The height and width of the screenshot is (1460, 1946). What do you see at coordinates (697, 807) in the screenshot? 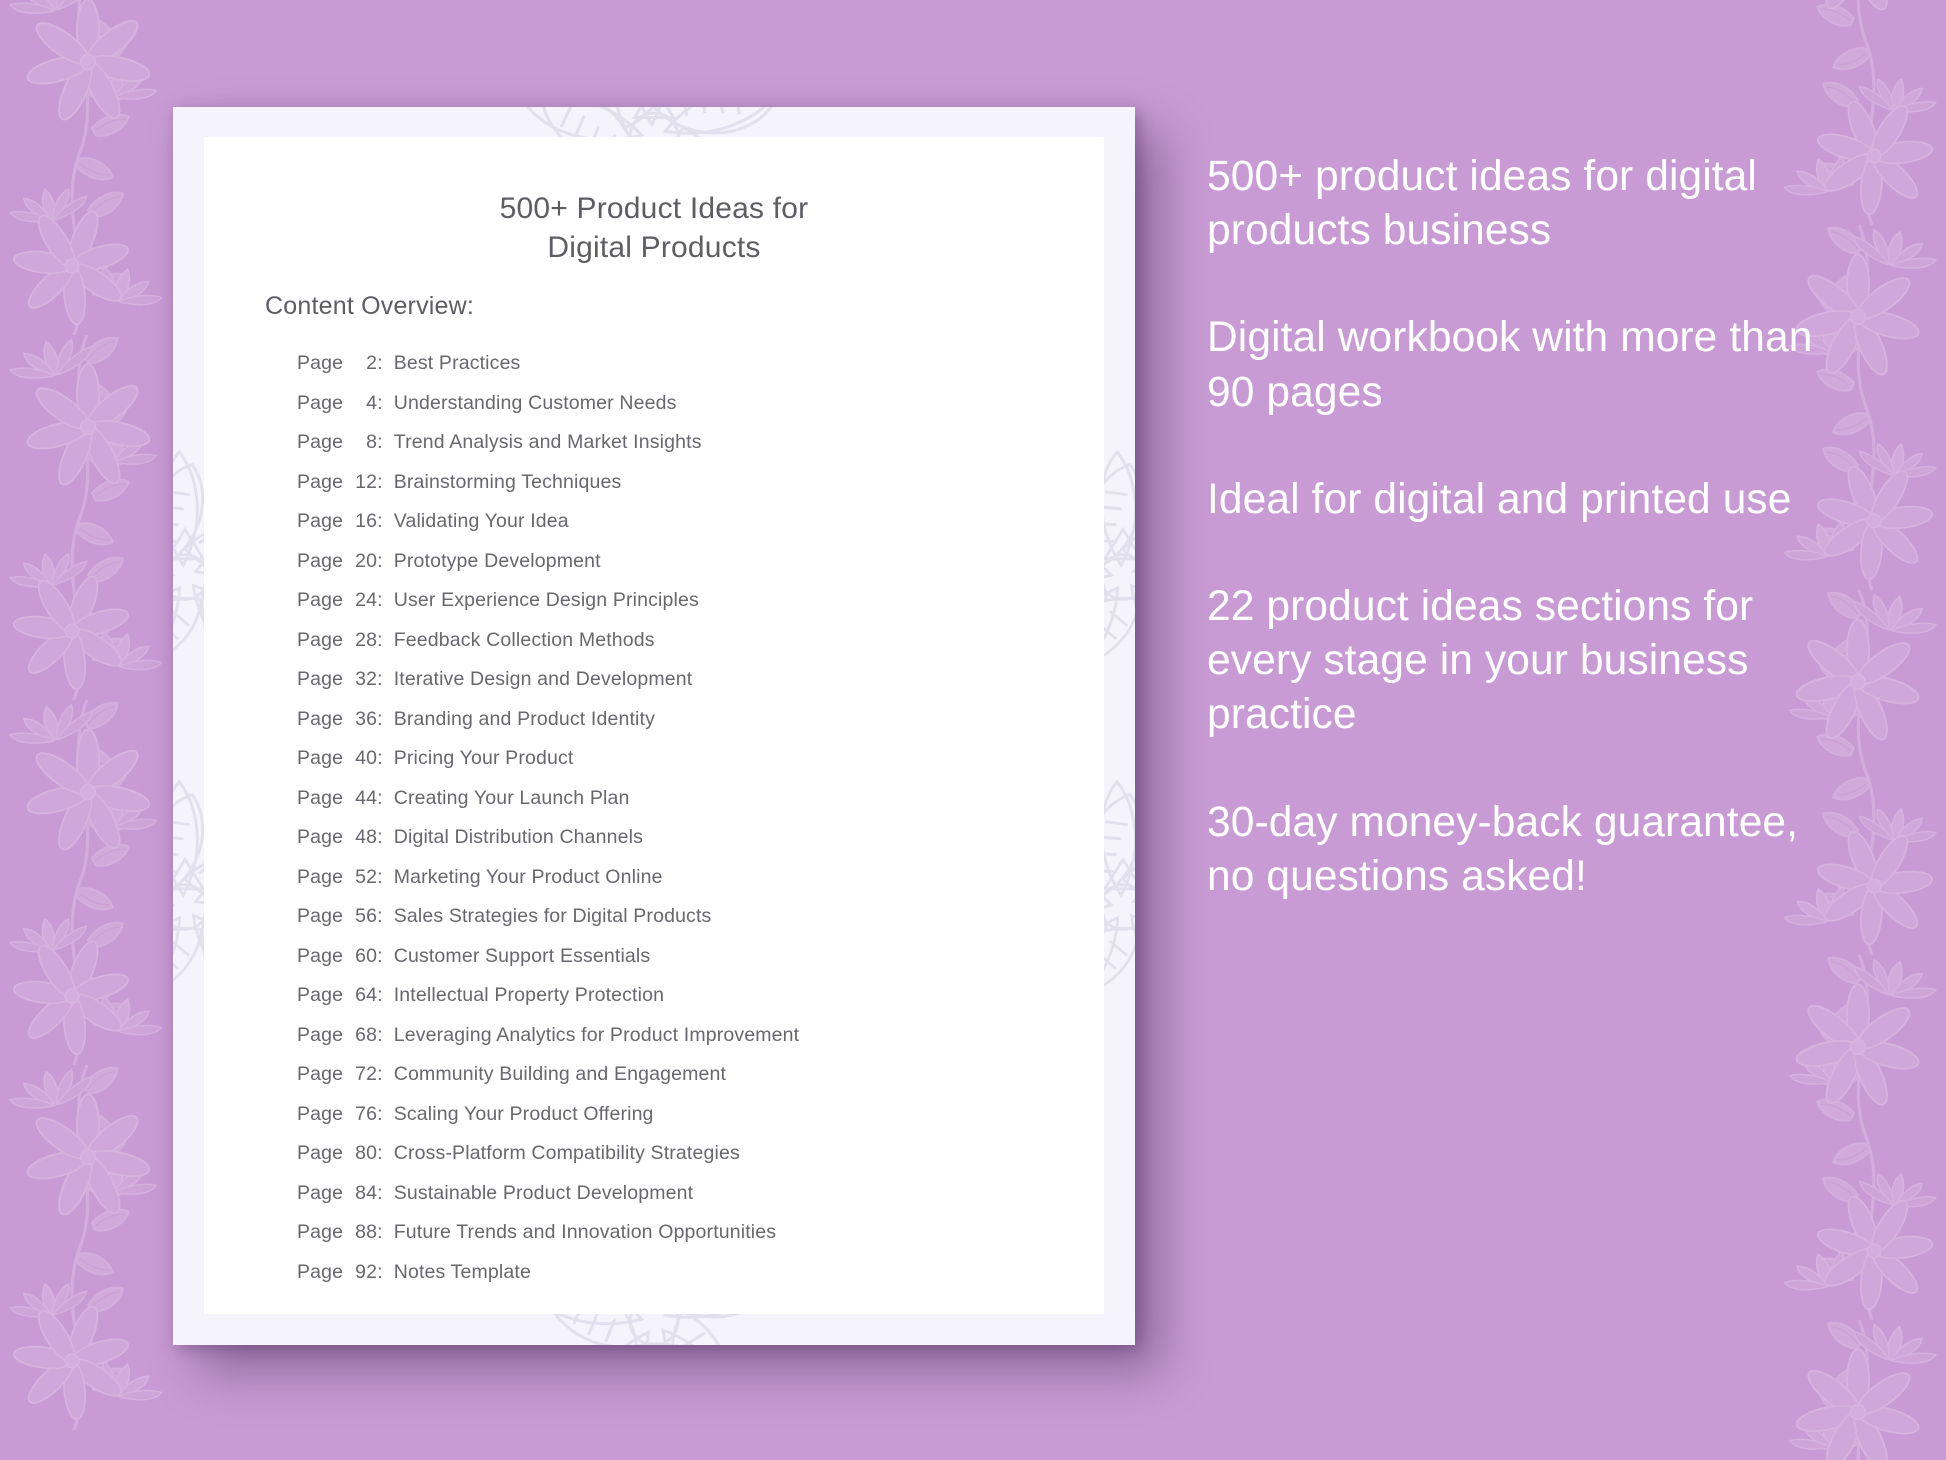
I see `toc-entry: Page 44: Creating Your Launch Plan` at bounding box center [697, 807].